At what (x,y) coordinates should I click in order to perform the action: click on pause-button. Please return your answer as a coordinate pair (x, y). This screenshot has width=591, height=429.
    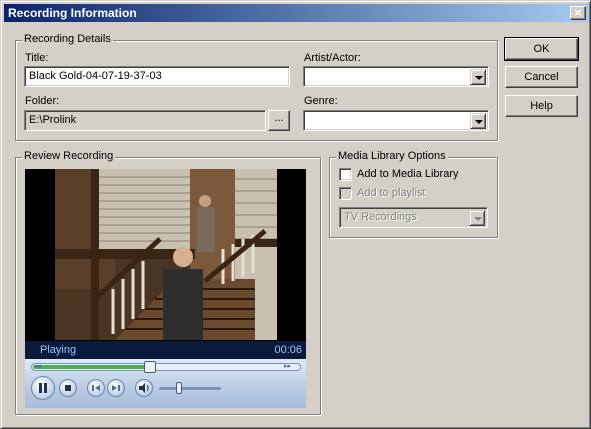
    Looking at the image, I should click on (43, 388).